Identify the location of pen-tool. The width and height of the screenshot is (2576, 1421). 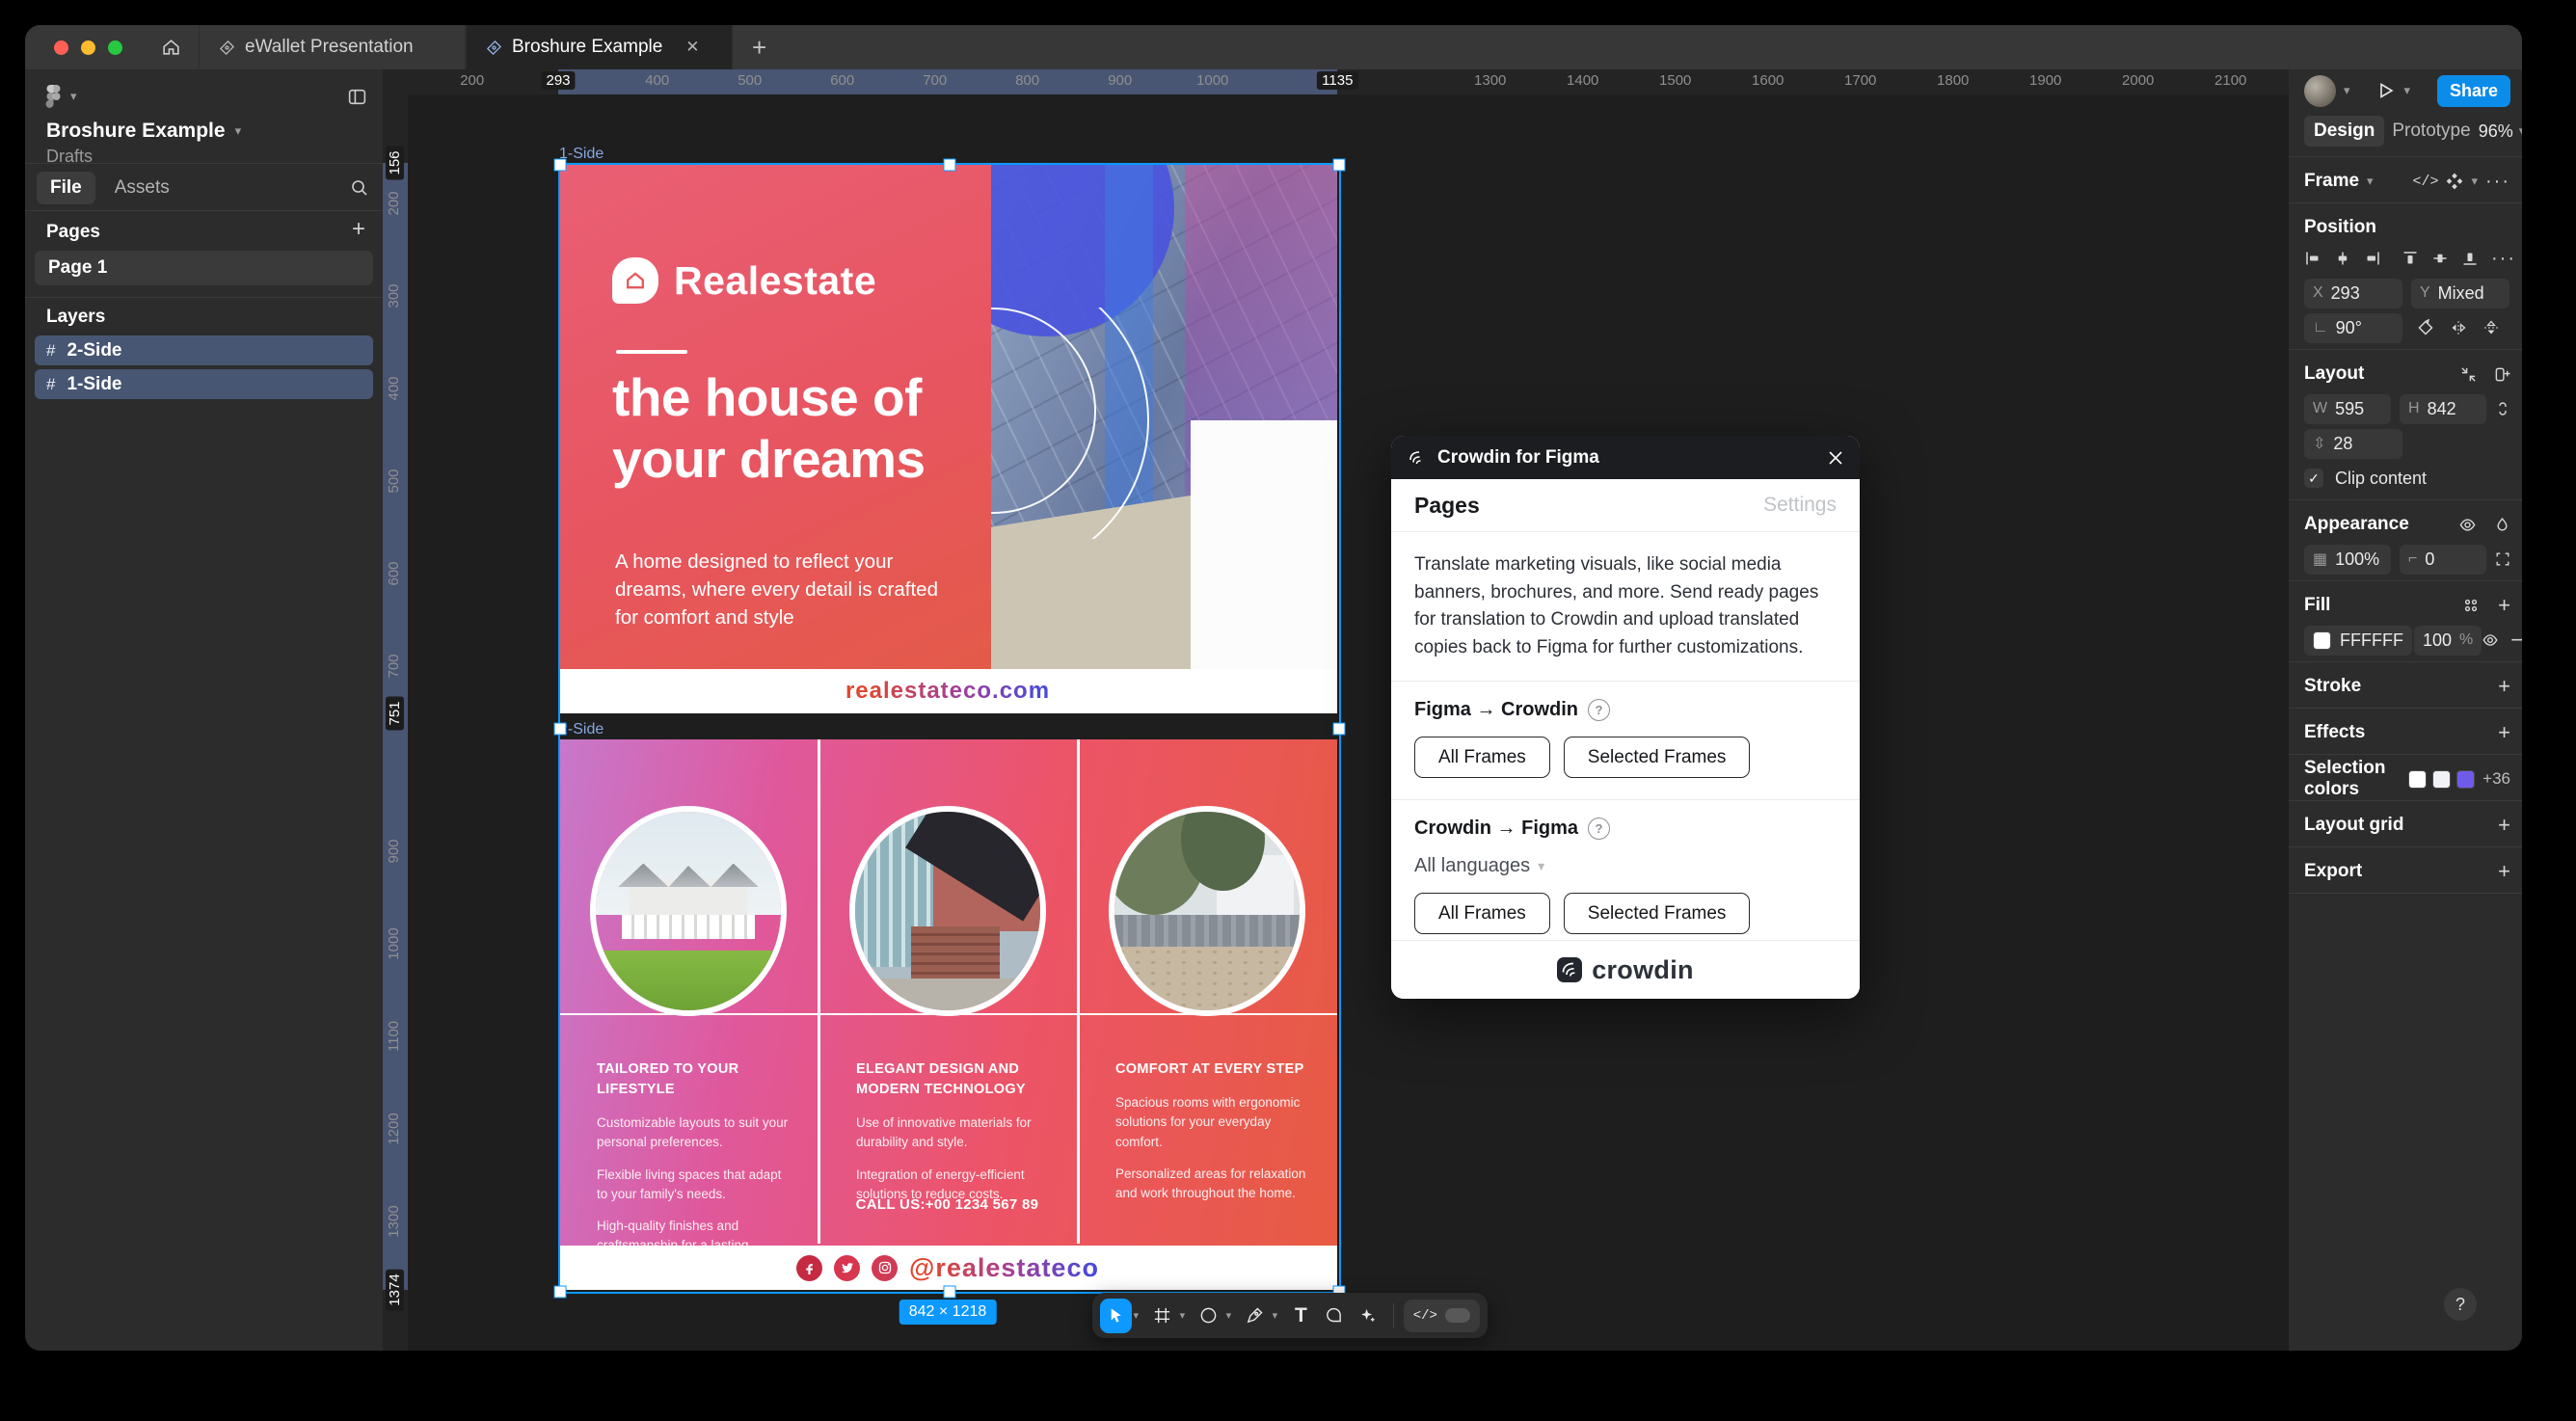
(1255, 1316).